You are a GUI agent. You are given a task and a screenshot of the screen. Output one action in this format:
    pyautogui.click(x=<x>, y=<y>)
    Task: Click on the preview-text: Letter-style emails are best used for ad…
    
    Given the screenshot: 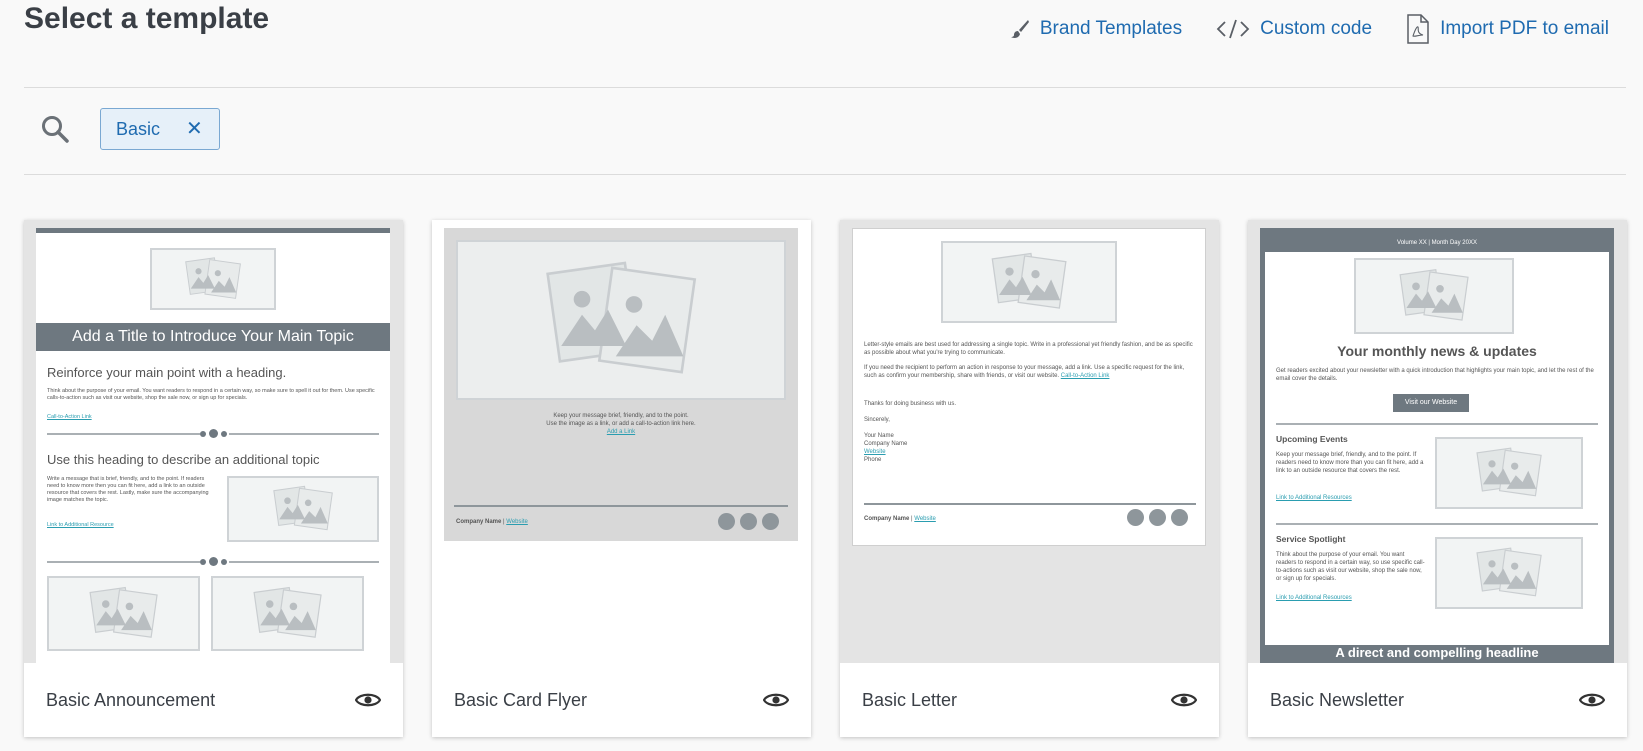 What is the action you would take?
    pyautogui.click(x=1028, y=349)
    